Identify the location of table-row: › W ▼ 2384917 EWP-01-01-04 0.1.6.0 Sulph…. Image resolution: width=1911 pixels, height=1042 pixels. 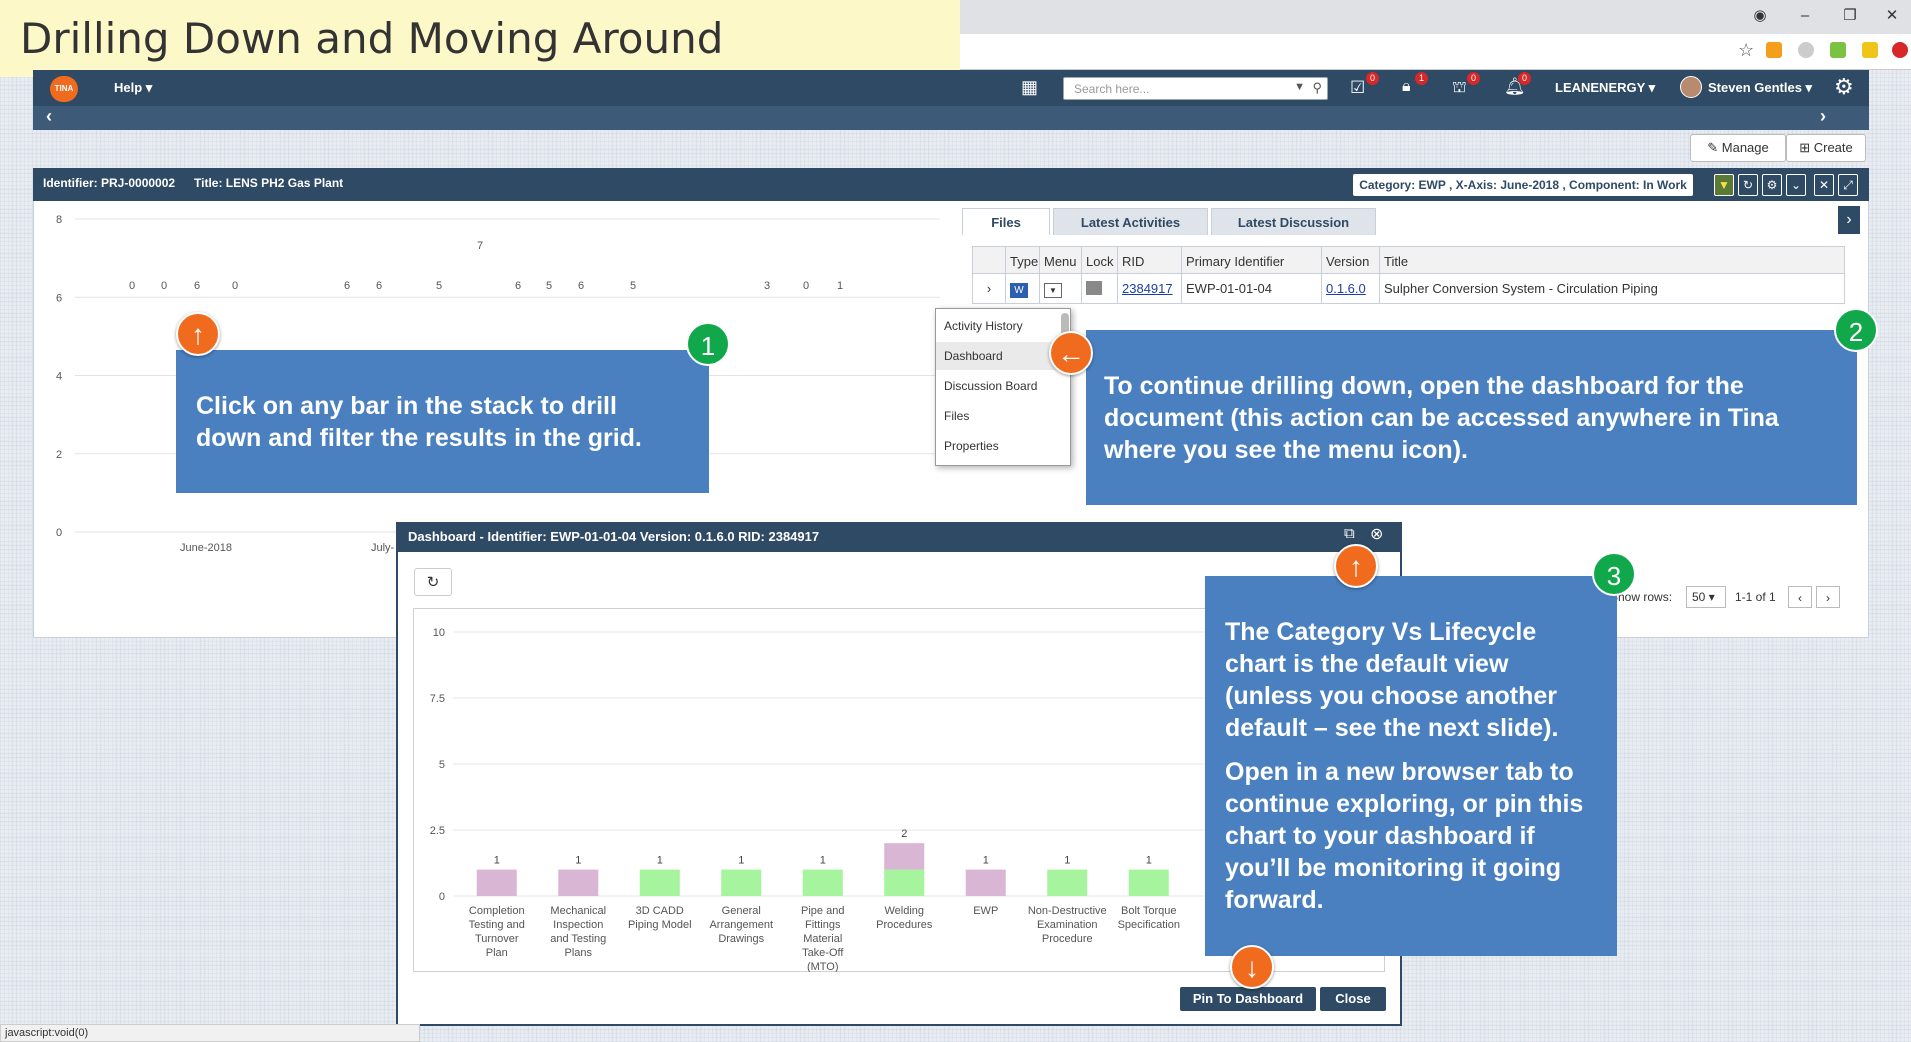
(1408, 289).